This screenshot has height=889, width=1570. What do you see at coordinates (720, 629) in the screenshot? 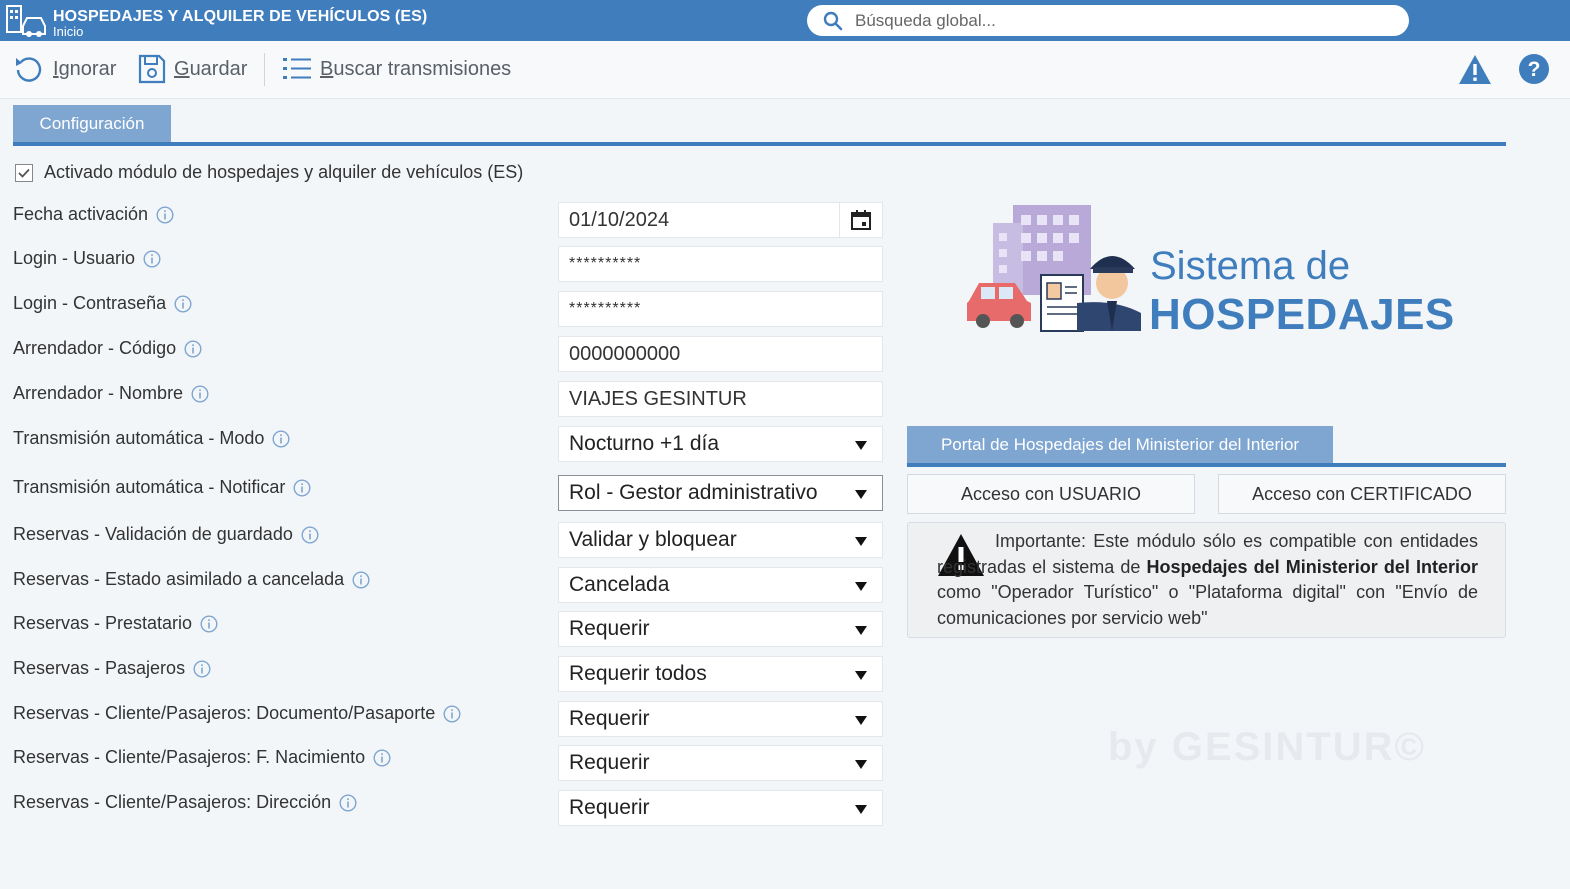
I see `reservas-prestatario-select: Requerir` at bounding box center [720, 629].